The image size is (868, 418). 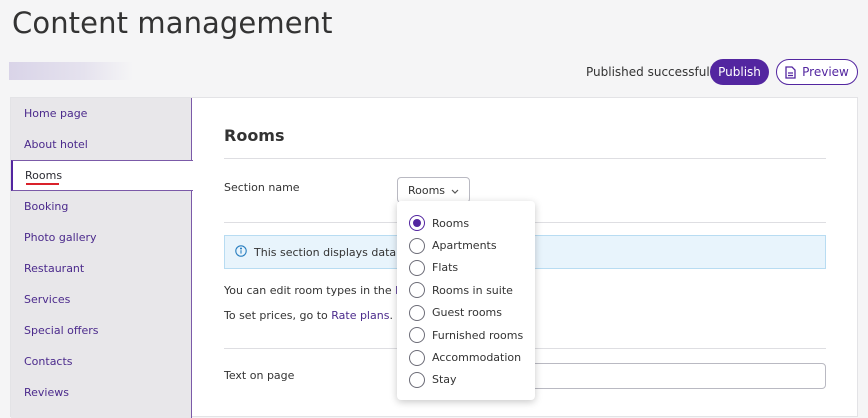 I want to click on option-rooms: Rooms, so click(x=466, y=223).